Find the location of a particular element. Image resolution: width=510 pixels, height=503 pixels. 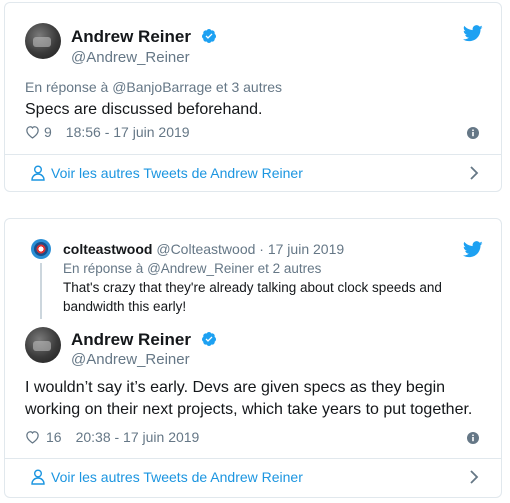

quoted-avatar is located at coordinates (41, 249).